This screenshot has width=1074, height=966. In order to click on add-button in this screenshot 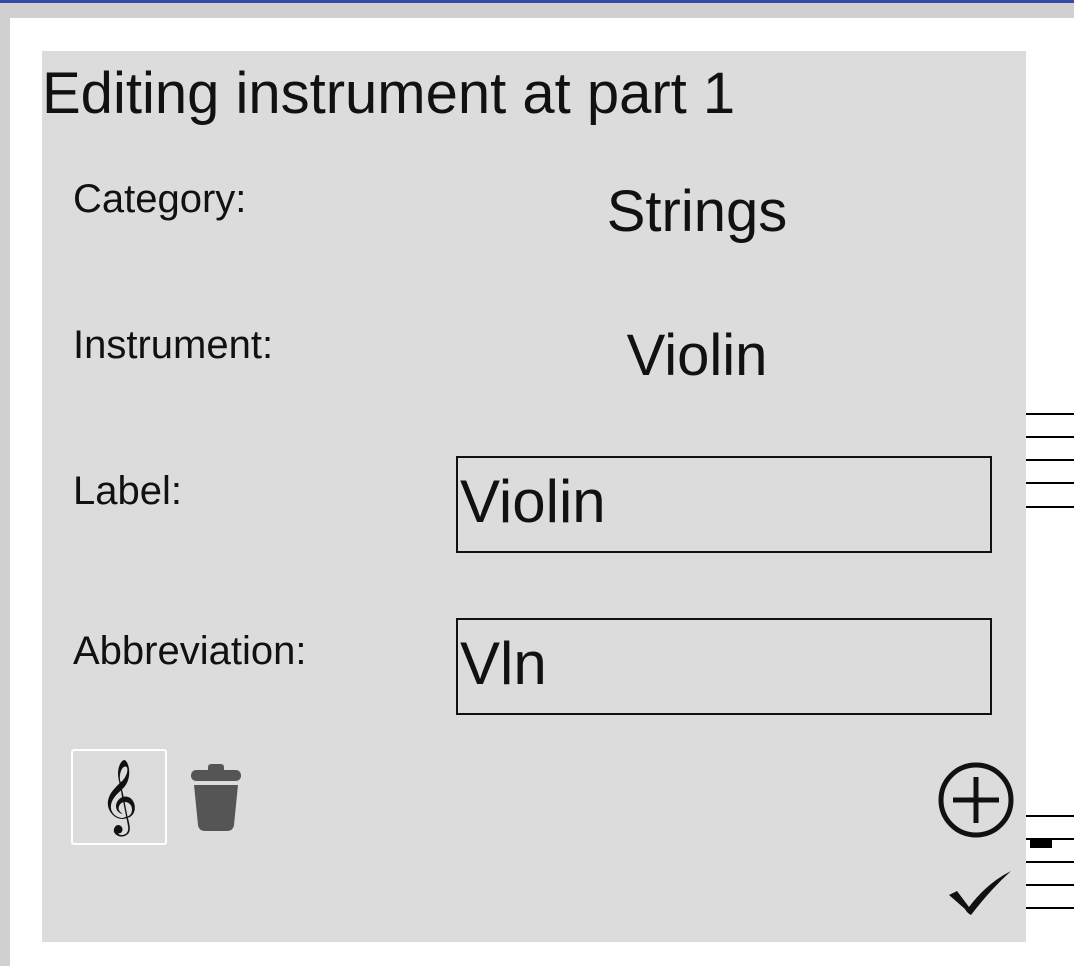, I will do `click(976, 800)`.